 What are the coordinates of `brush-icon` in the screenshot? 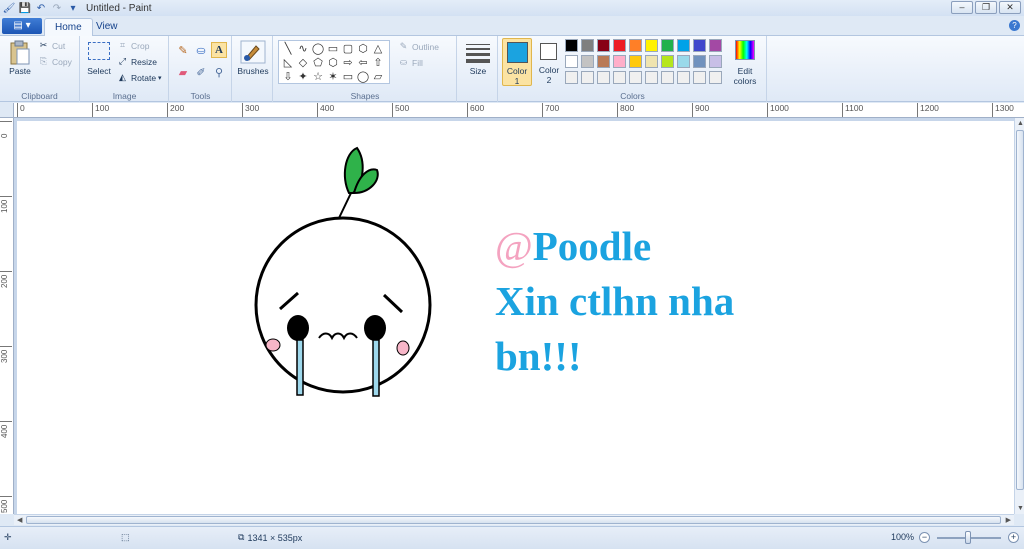 It's located at (253, 52).